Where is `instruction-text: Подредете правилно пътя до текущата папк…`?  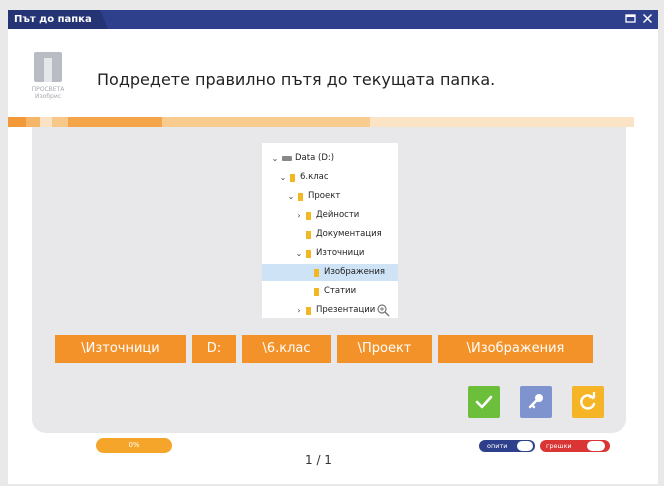 instruction-text: Подредете правилно пътя до текущата папк… is located at coordinates (296, 79).